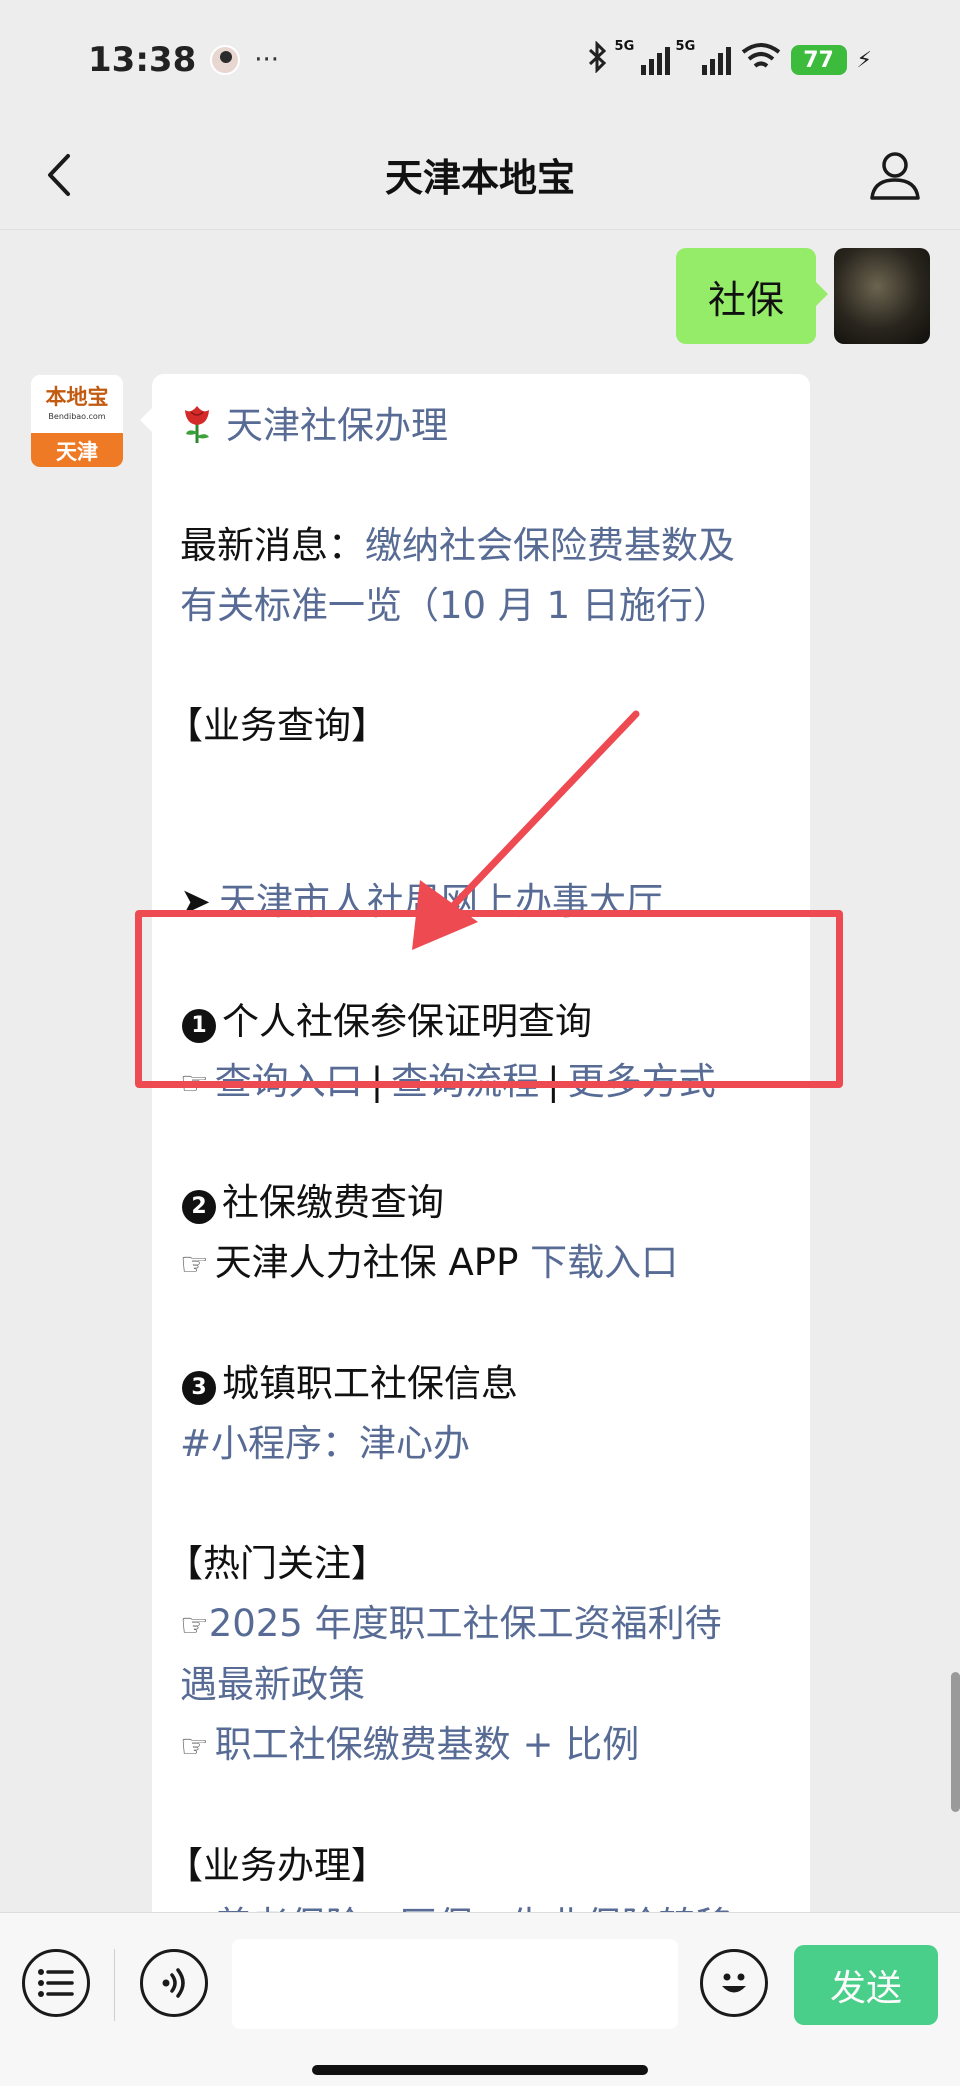 The image size is (960, 2086). What do you see at coordinates (199, 1388) in the screenshot?
I see `number-3-icon: 3` at bounding box center [199, 1388].